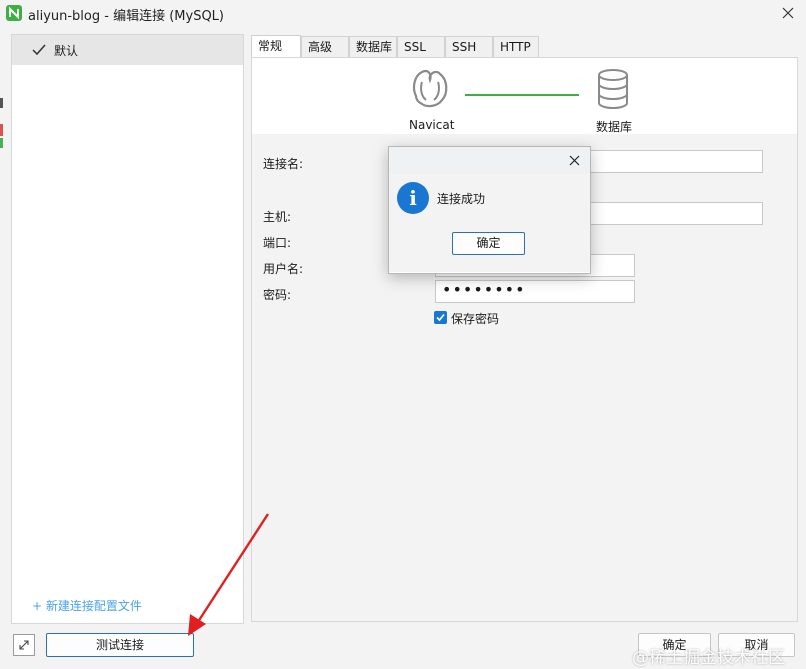  I want to click on dialog-message: 连接成功, so click(461, 199).